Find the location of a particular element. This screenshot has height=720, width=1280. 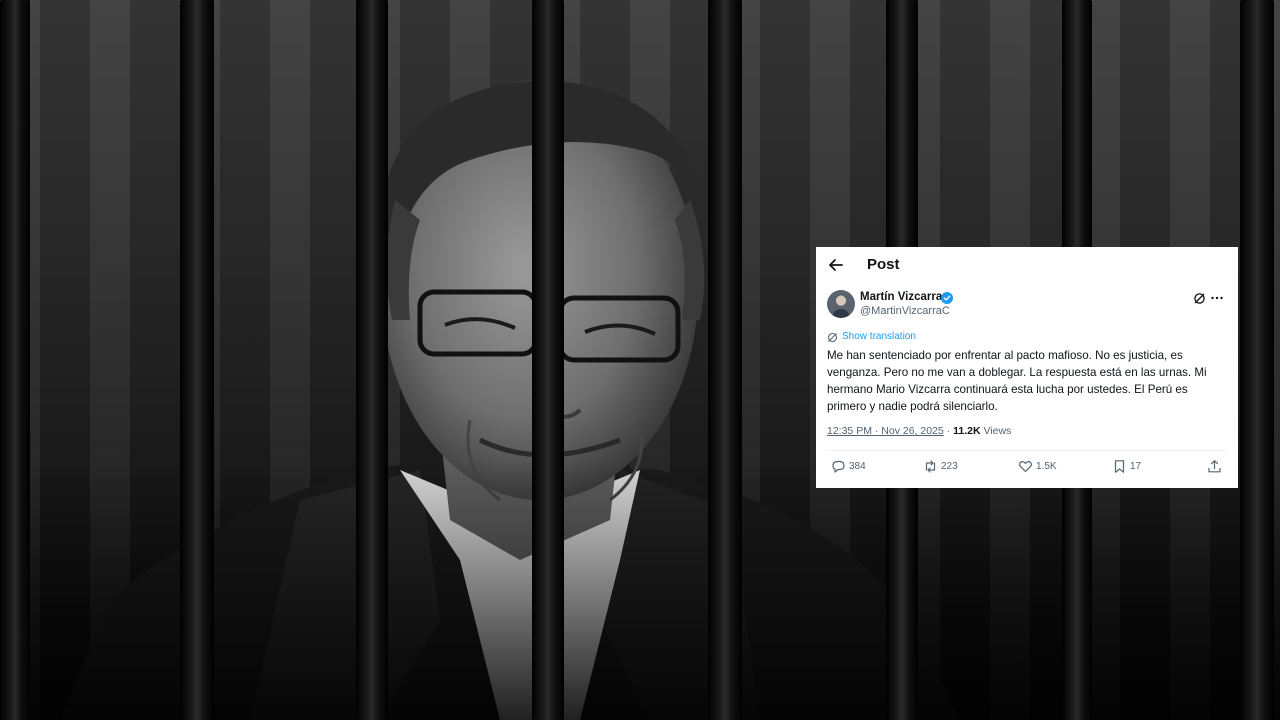

reply-count: 384 is located at coordinates (857, 466).